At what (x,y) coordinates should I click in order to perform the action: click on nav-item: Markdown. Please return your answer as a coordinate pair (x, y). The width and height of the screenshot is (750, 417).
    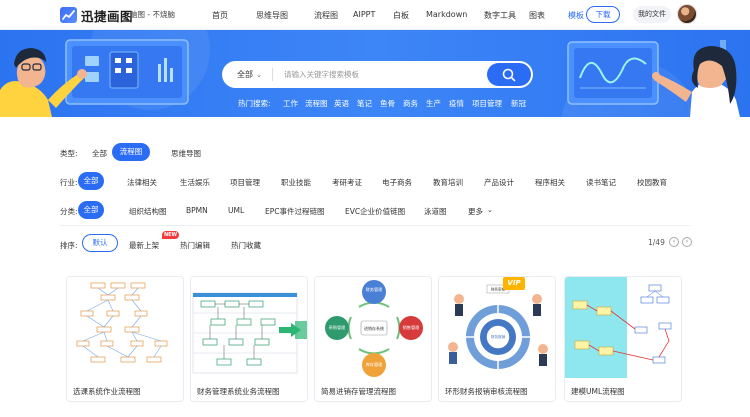
    Looking at the image, I should click on (446, 14).